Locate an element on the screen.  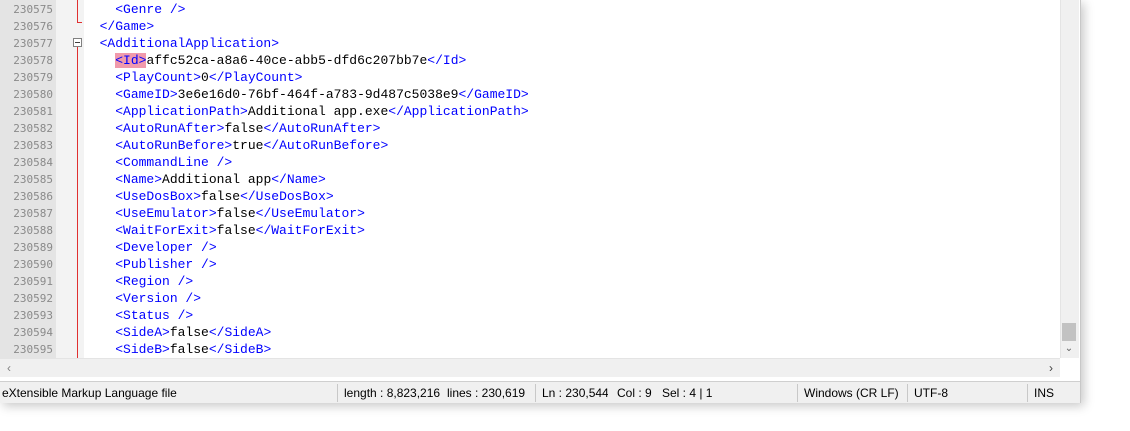
line-number: 230589 is located at coordinates (33, 247).